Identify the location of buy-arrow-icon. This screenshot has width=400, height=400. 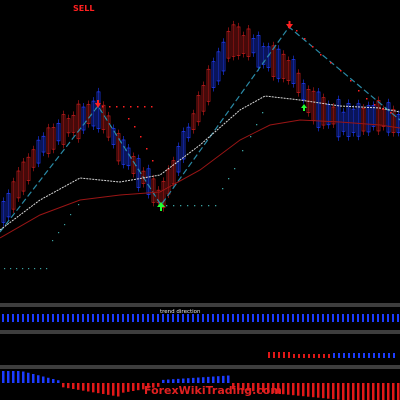
(304, 107).